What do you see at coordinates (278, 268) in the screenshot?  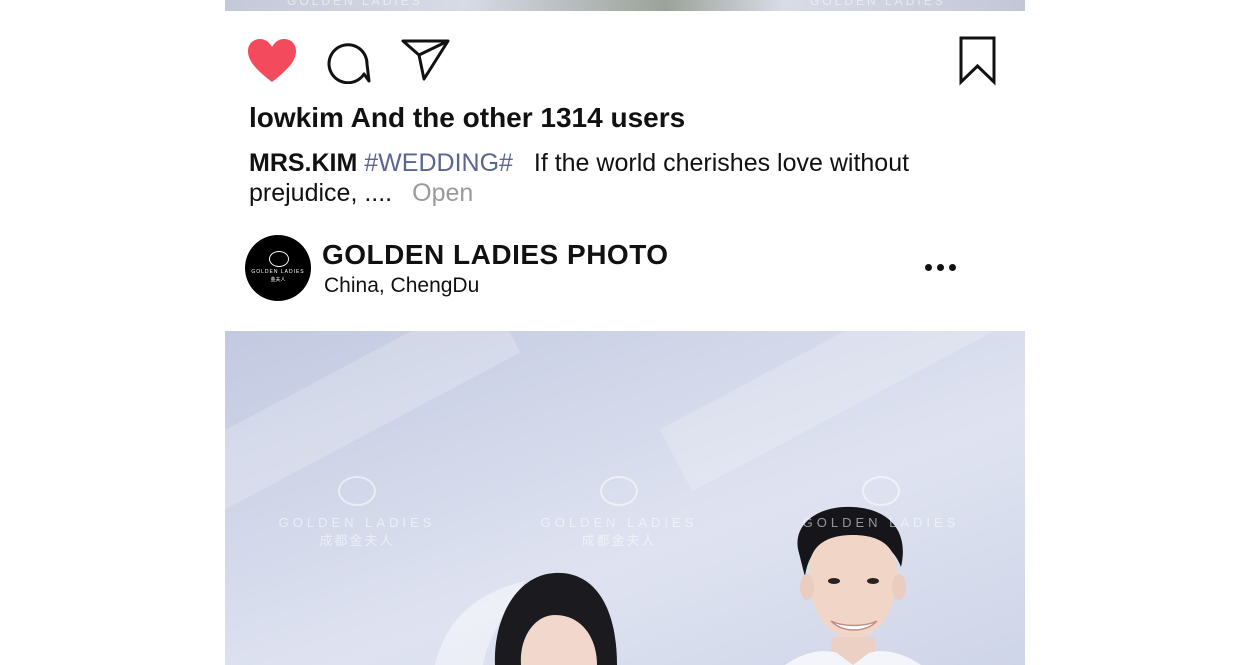 I see `avatar: GOLDEN LADIES 金夫人` at bounding box center [278, 268].